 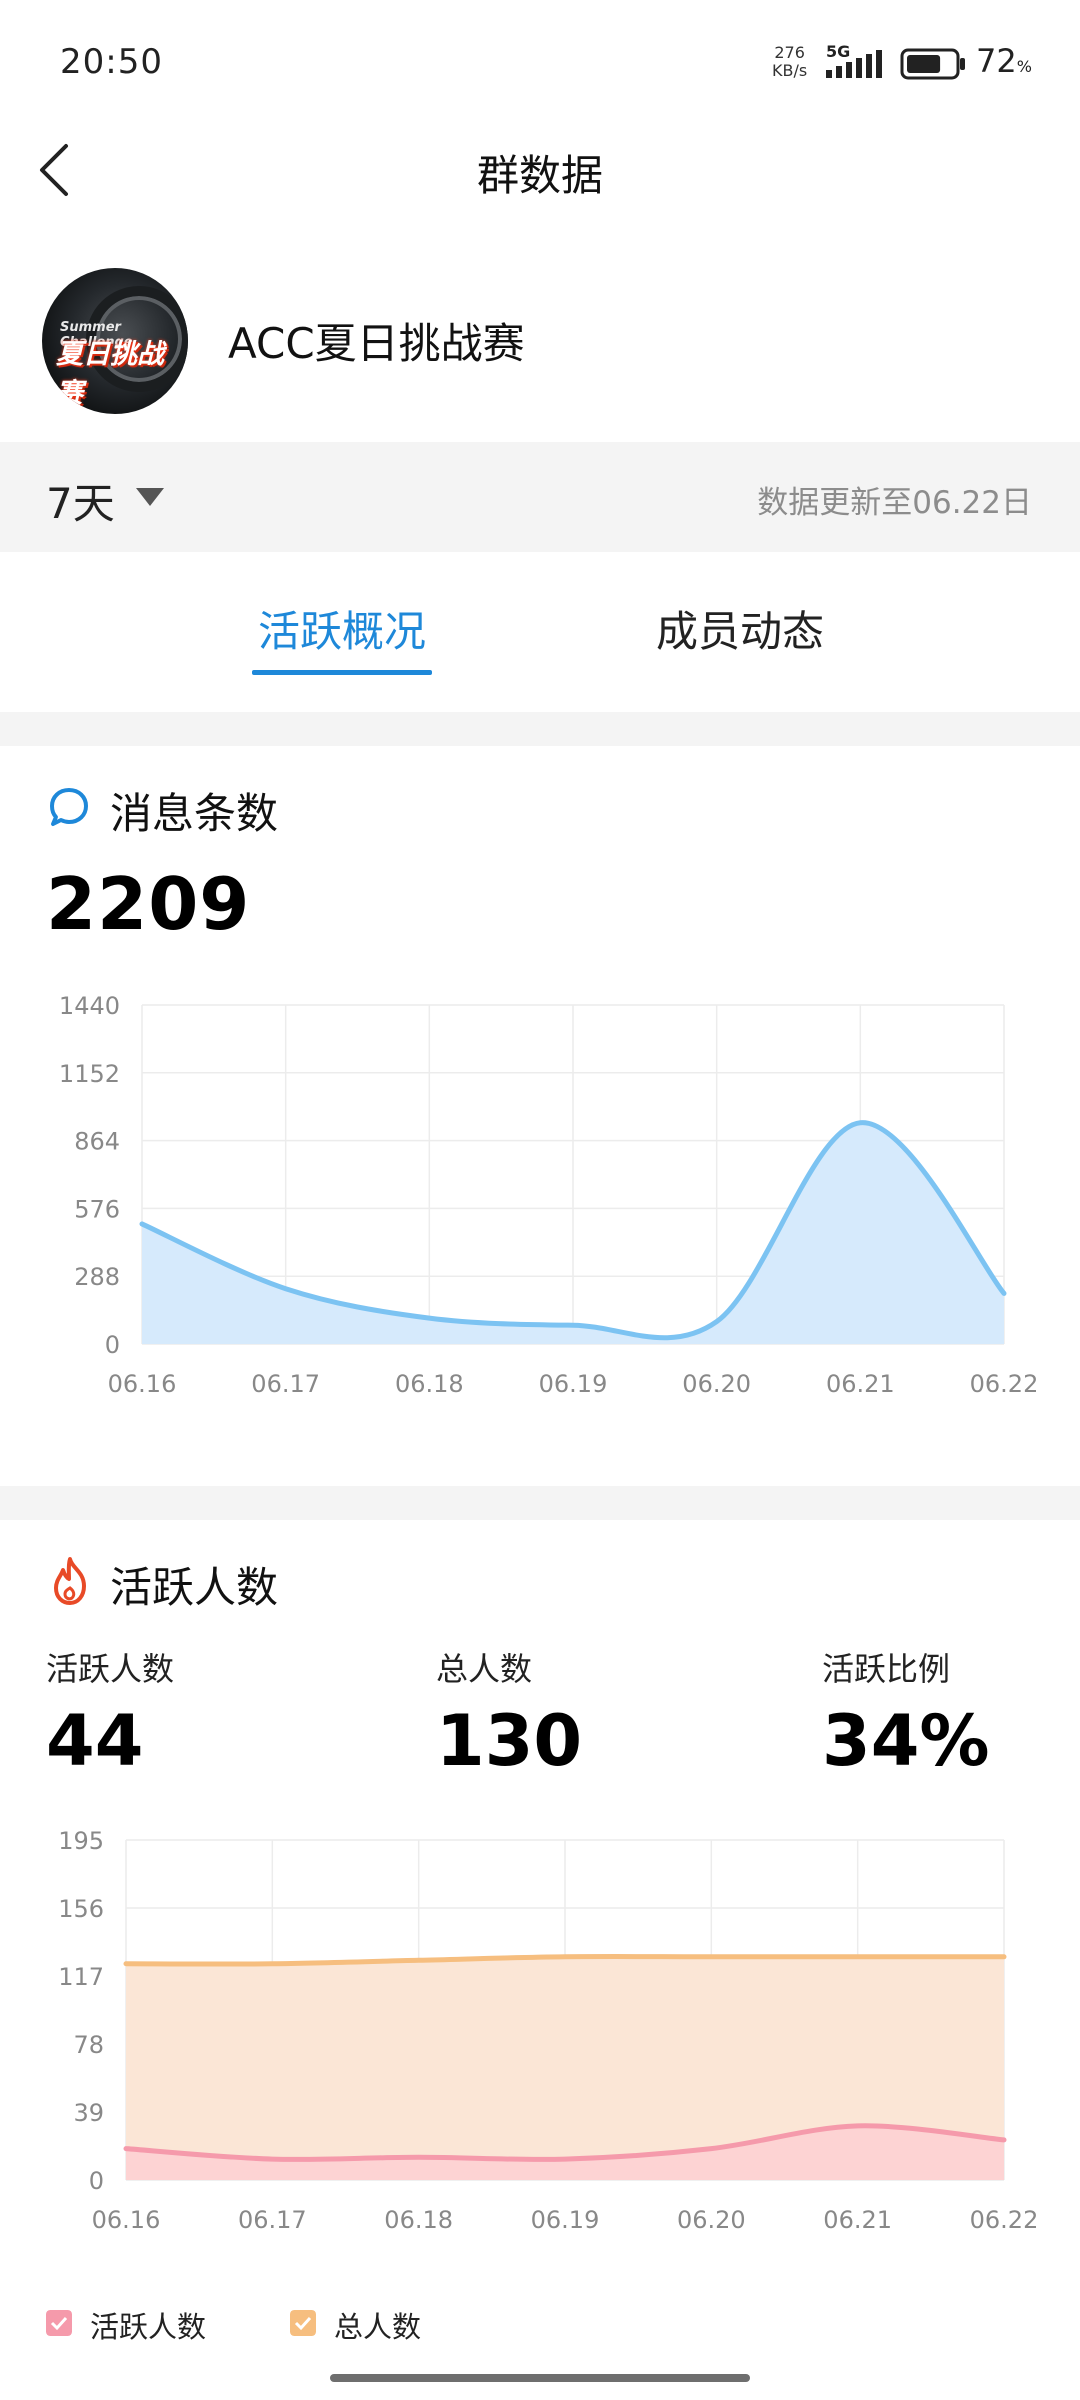 I want to click on y-tick-label: 195, so click(x=81, y=1841).